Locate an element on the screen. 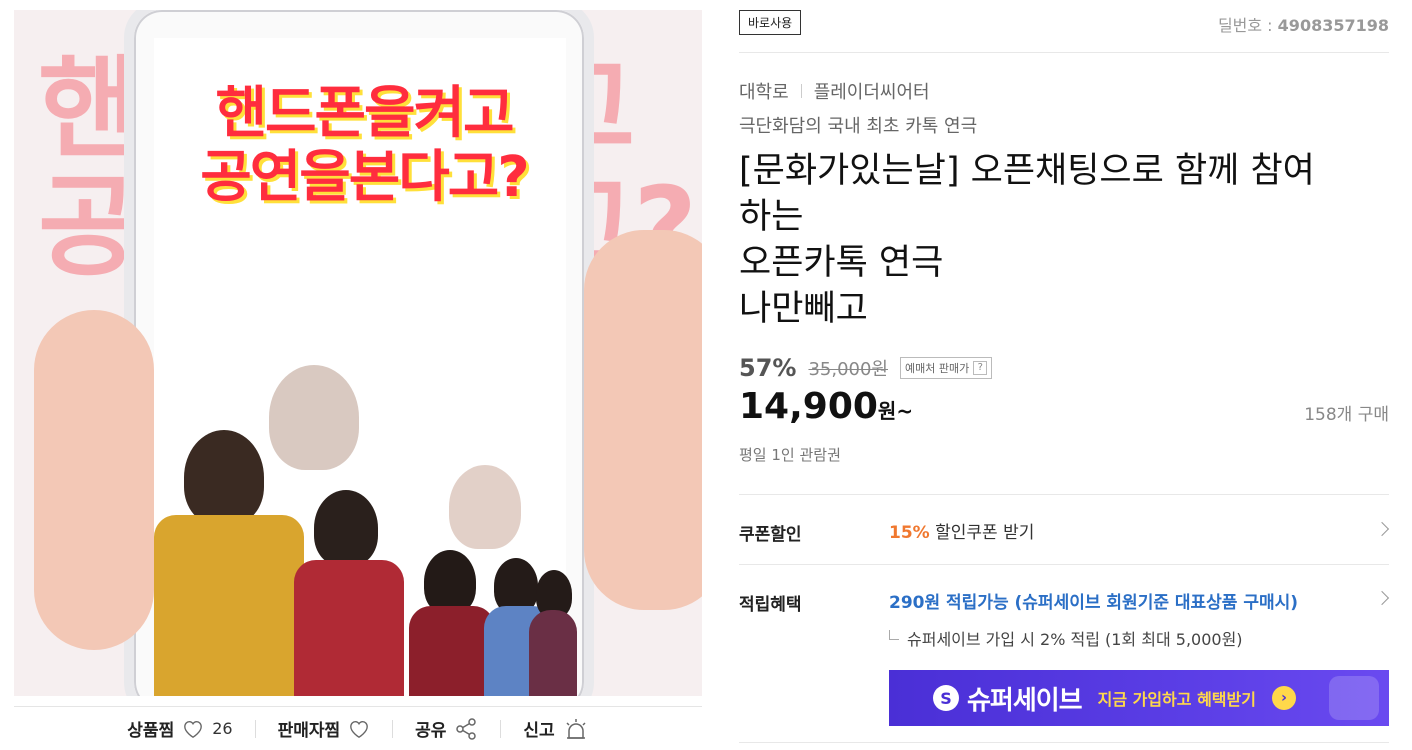 The image size is (1412, 750). report-label: 신고 is located at coordinates (539, 731).